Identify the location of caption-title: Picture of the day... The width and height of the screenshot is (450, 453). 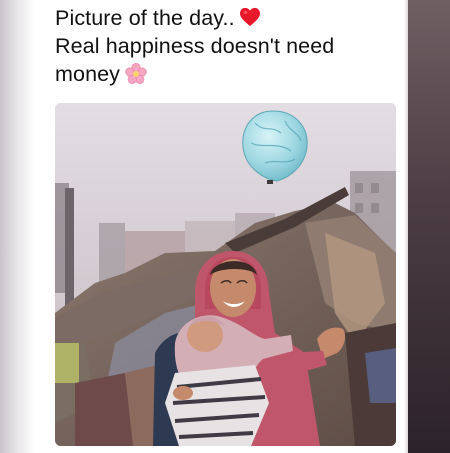
(145, 18).